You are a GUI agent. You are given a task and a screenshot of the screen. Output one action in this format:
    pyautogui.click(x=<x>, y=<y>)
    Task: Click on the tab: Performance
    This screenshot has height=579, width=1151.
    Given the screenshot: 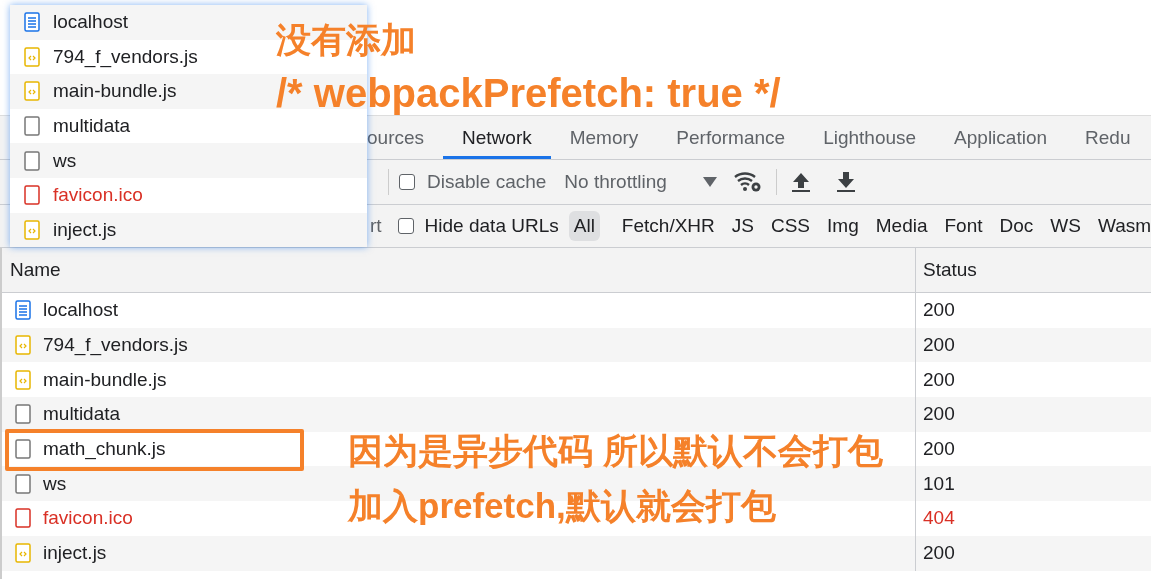 What is the action you would take?
    pyautogui.click(x=731, y=137)
    